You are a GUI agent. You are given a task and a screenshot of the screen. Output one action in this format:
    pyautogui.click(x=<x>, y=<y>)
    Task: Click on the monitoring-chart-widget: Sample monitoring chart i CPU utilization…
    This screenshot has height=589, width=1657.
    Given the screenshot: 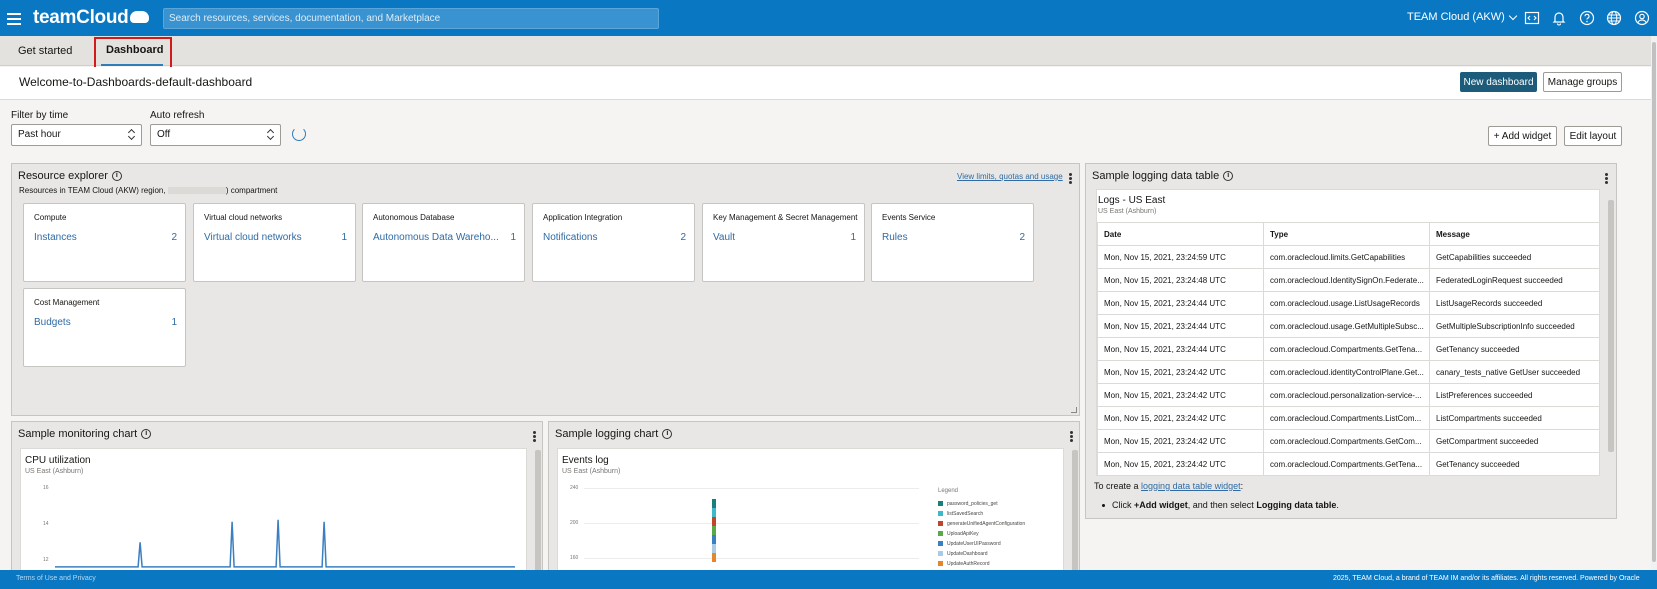 What is the action you would take?
    pyautogui.click(x=277, y=496)
    